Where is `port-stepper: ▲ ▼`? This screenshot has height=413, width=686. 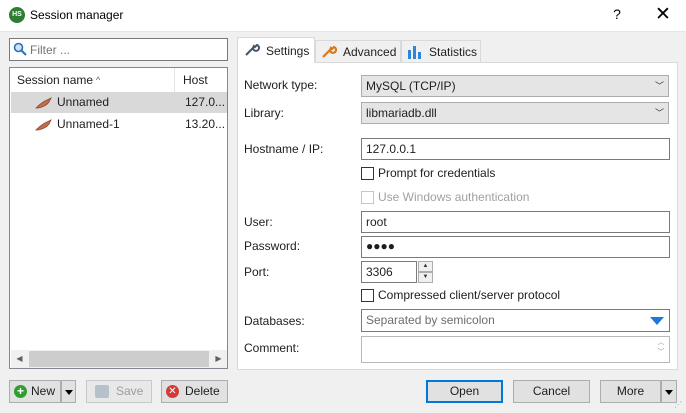 port-stepper: ▲ ▼ is located at coordinates (425, 272).